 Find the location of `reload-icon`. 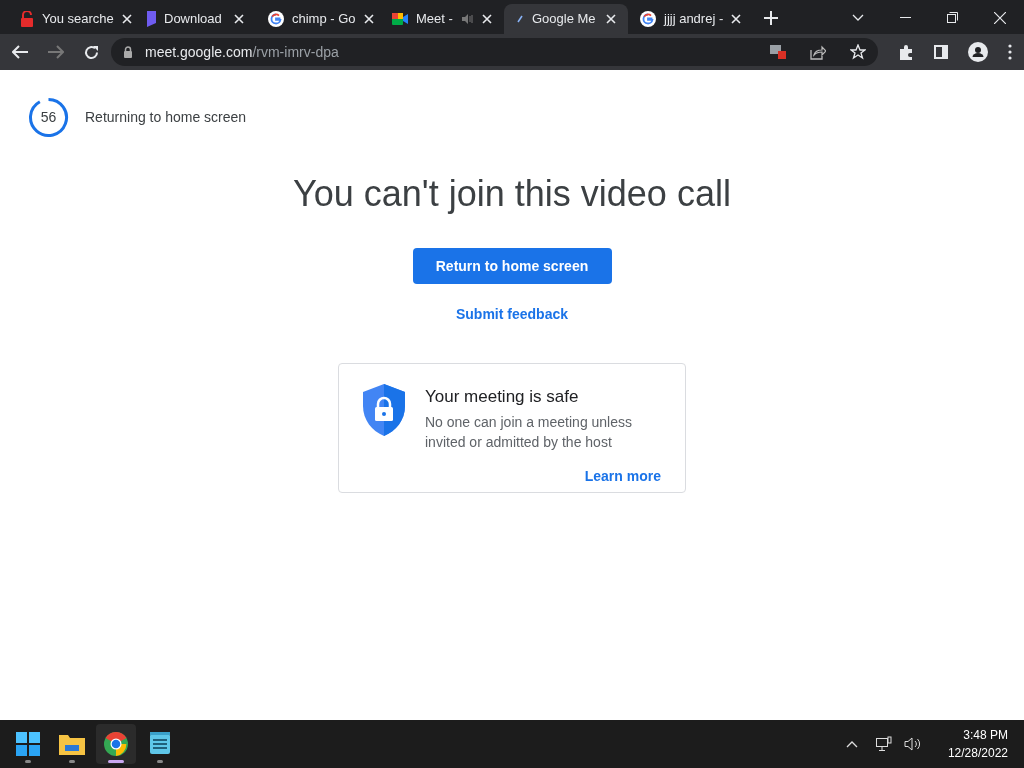

reload-icon is located at coordinates (91, 52).